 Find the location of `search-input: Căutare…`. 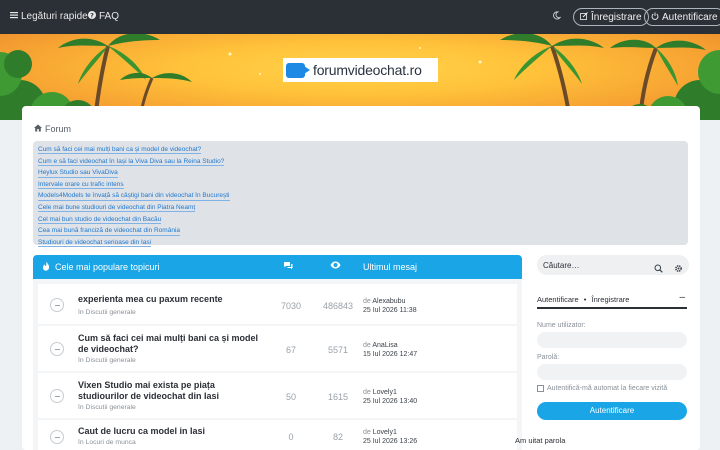

search-input: Căutare… is located at coordinates (561, 265).